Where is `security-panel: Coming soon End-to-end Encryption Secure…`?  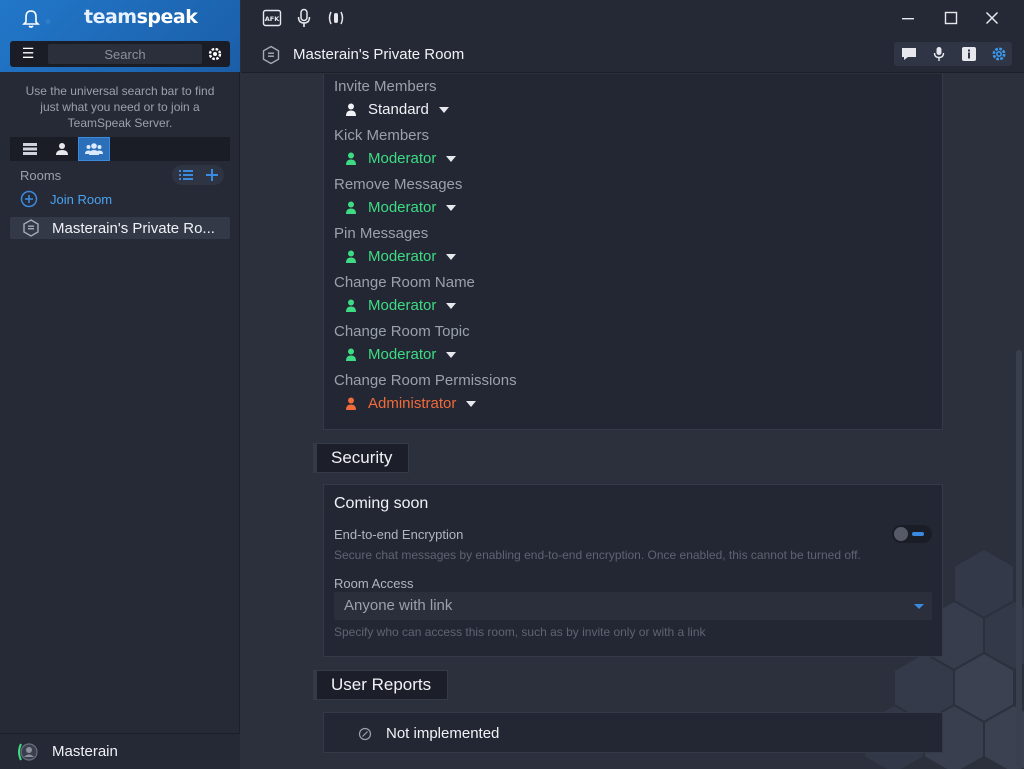
security-panel: Coming soon End-to-end Encryption Secure… is located at coordinates (633, 570).